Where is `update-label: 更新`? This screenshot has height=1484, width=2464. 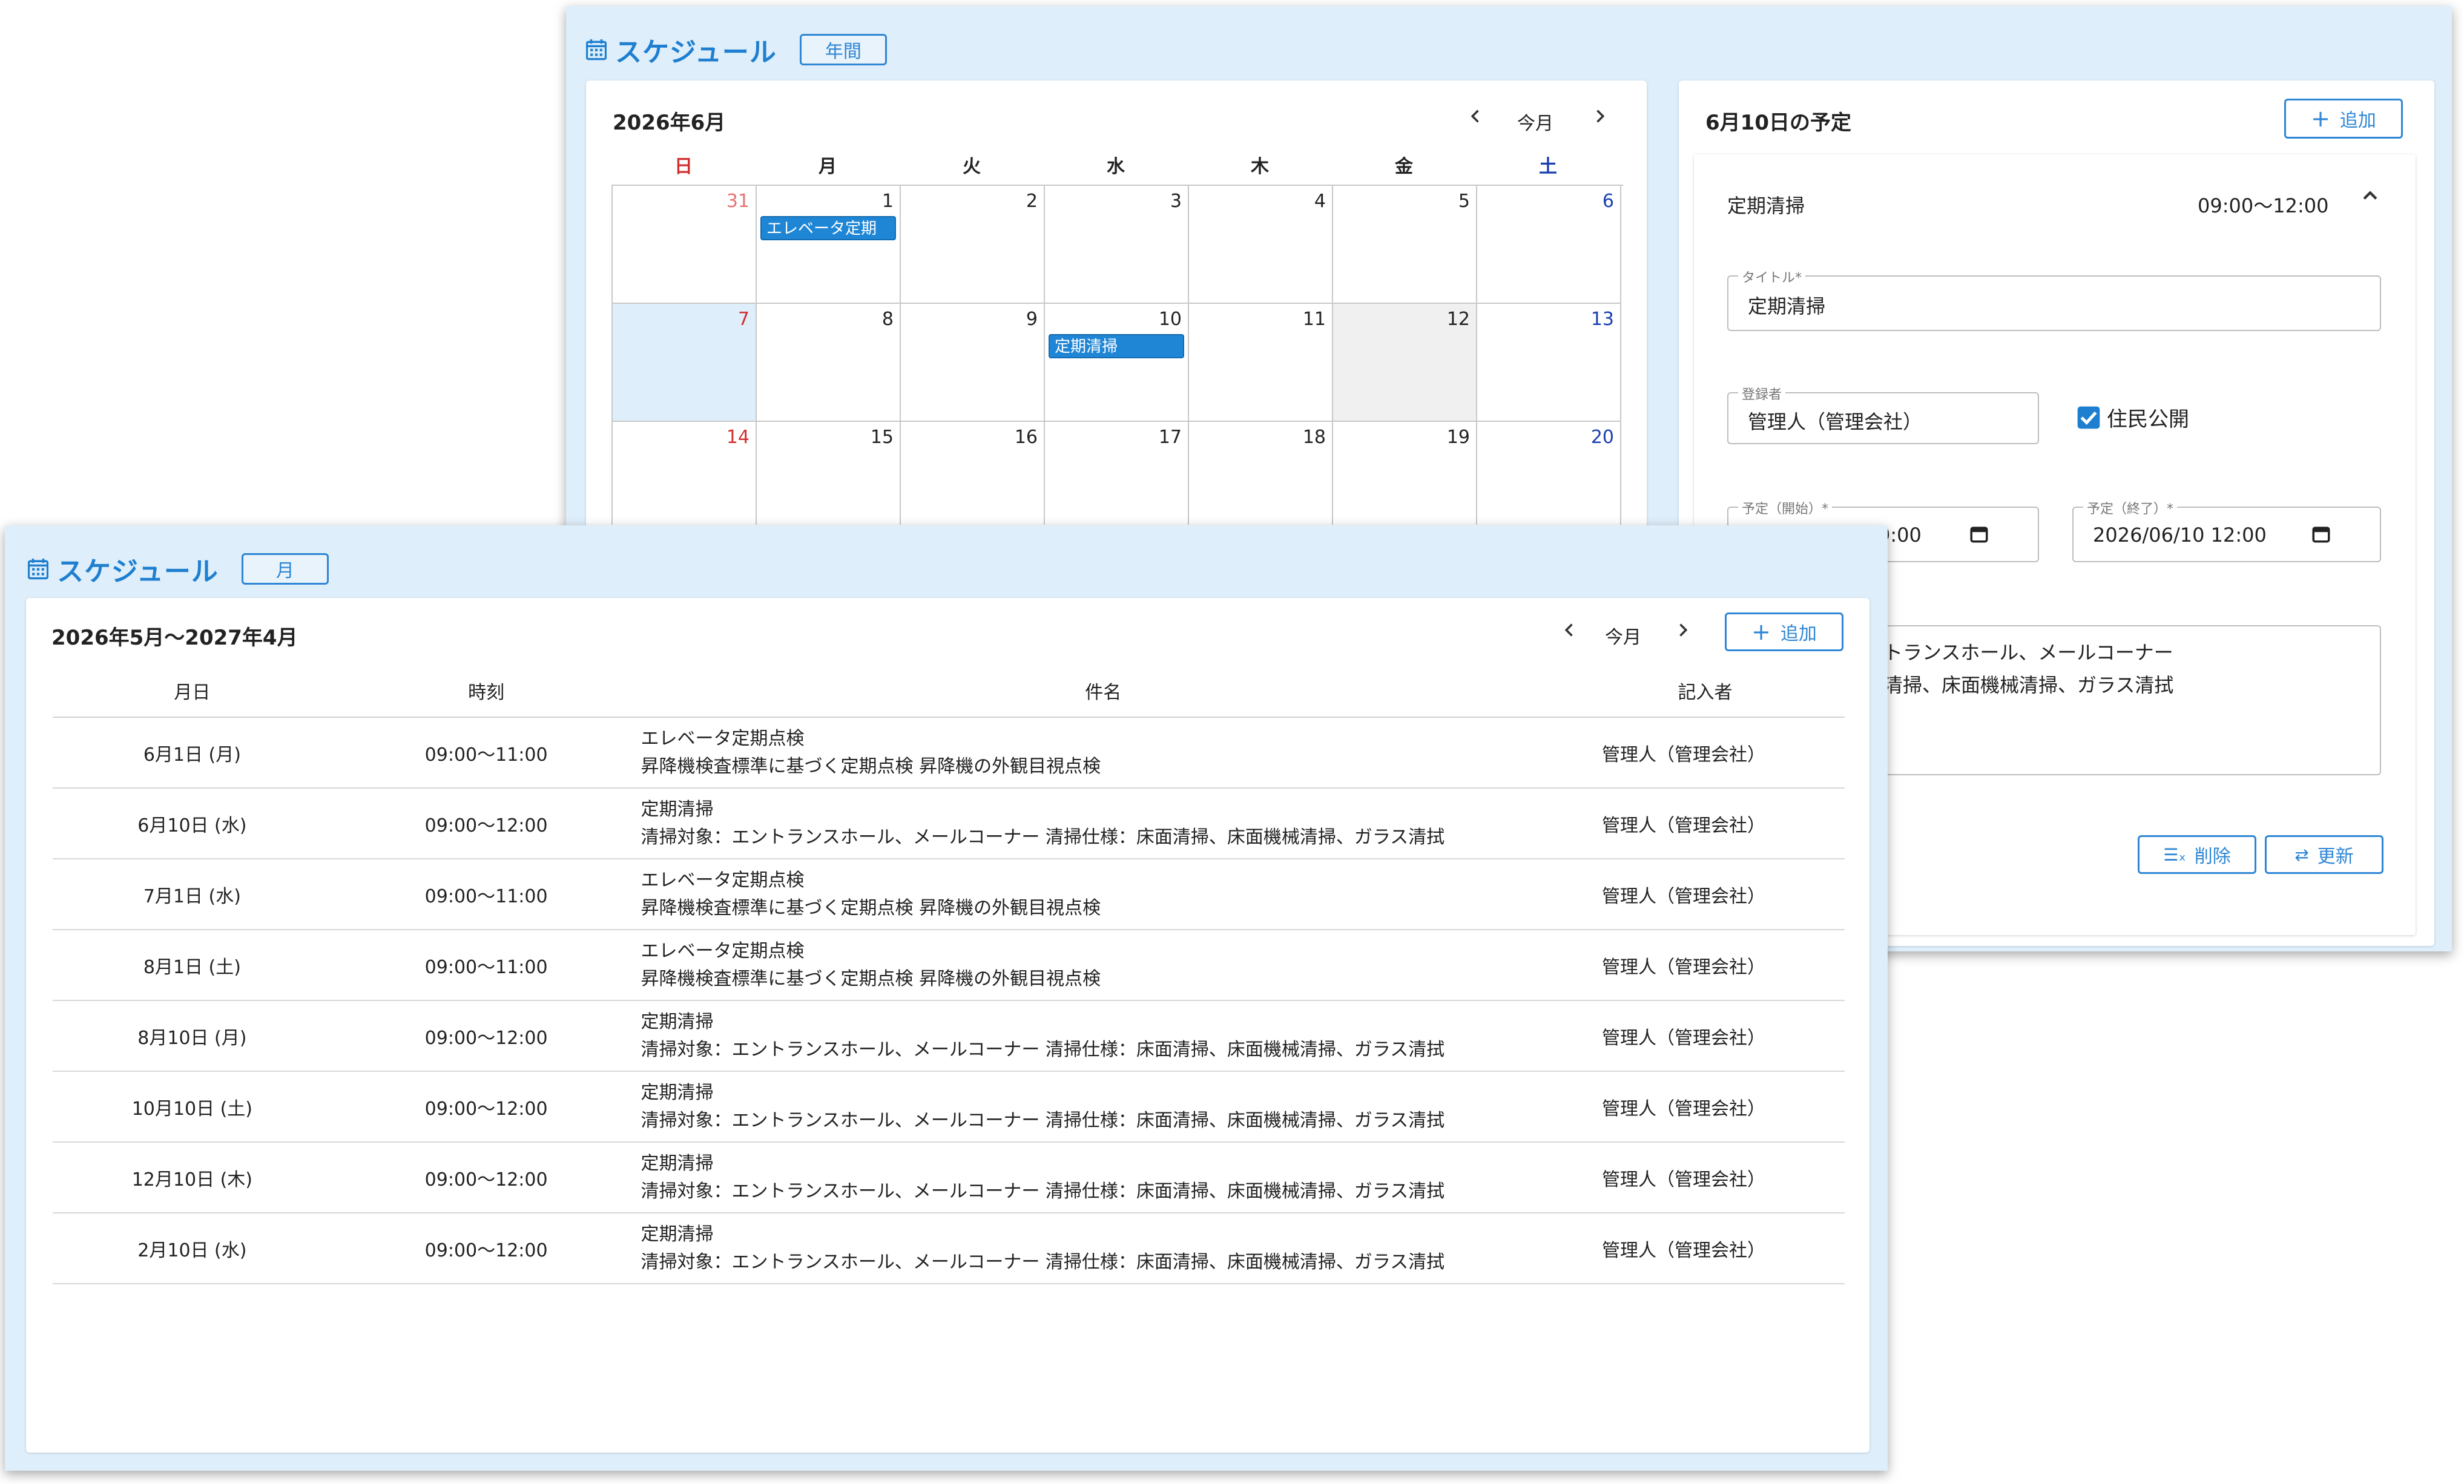 update-label: 更新 is located at coordinates (2335, 857).